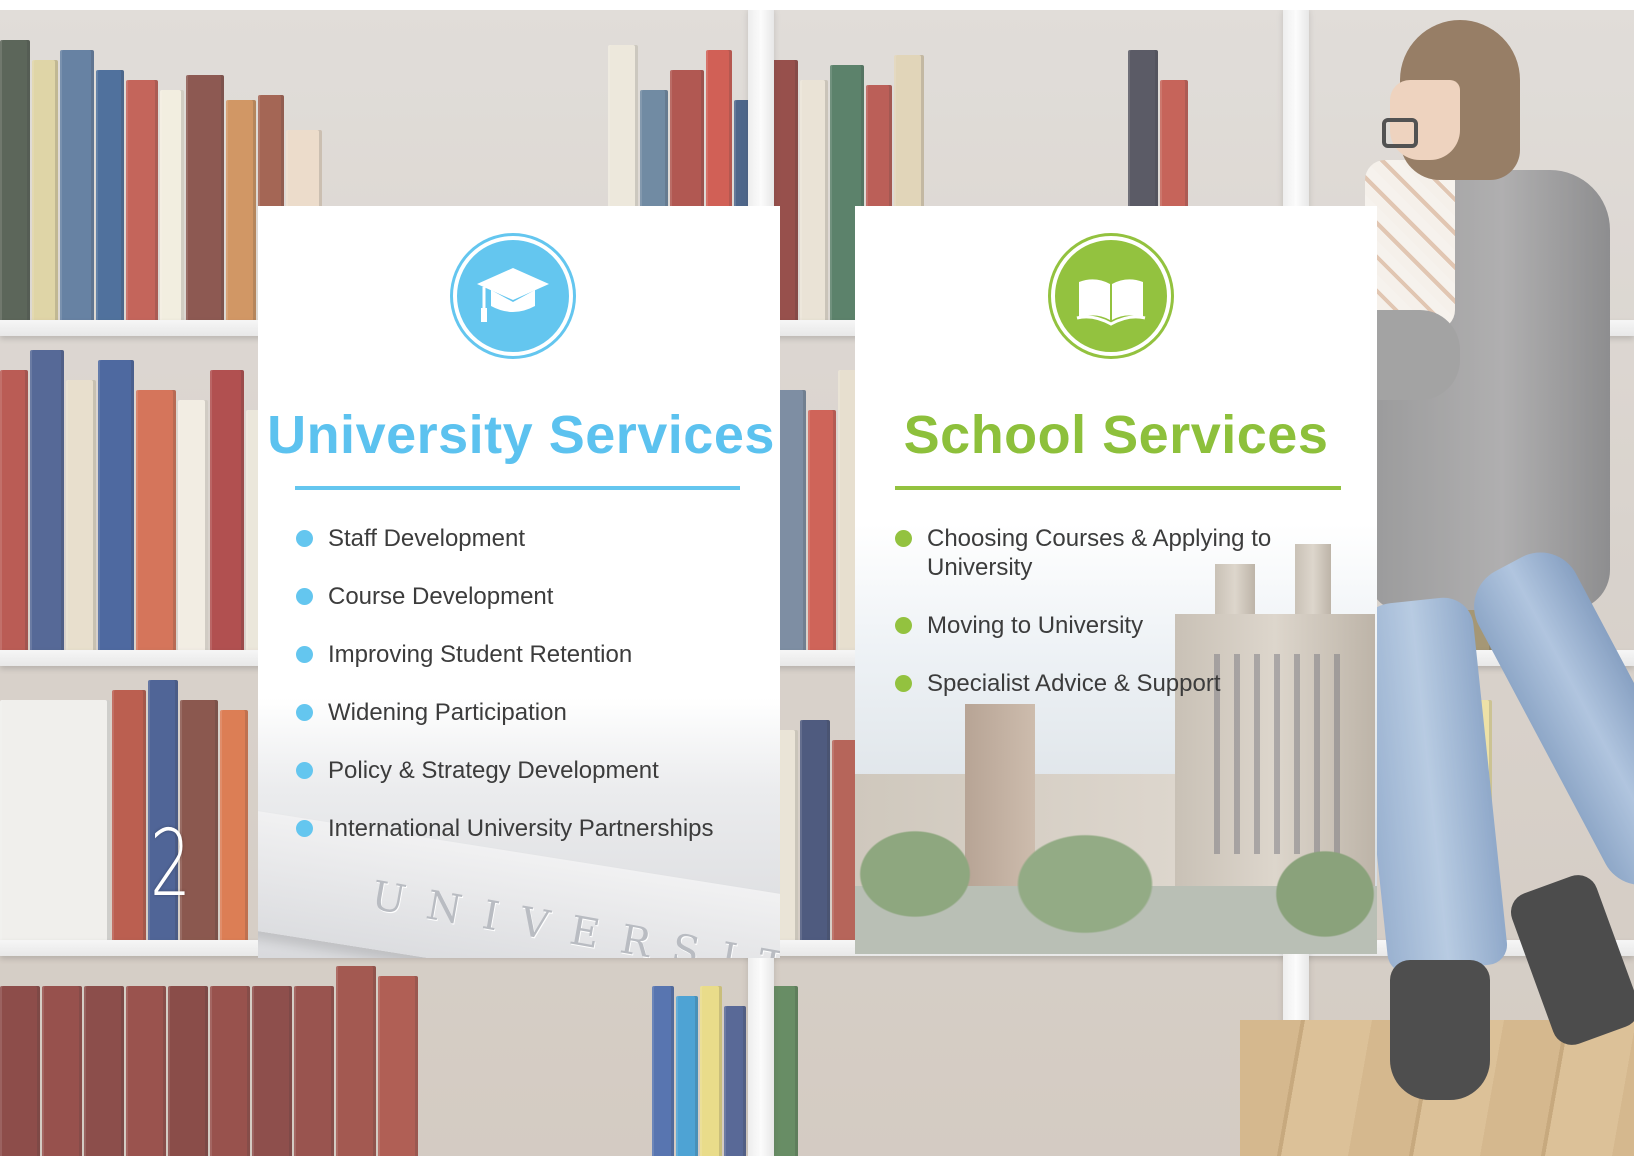 The height and width of the screenshot is (1156, 1634). Describe the element at coordinates (531, 712) in the screenshot. I see `list-item: Widening Participation` at that location.